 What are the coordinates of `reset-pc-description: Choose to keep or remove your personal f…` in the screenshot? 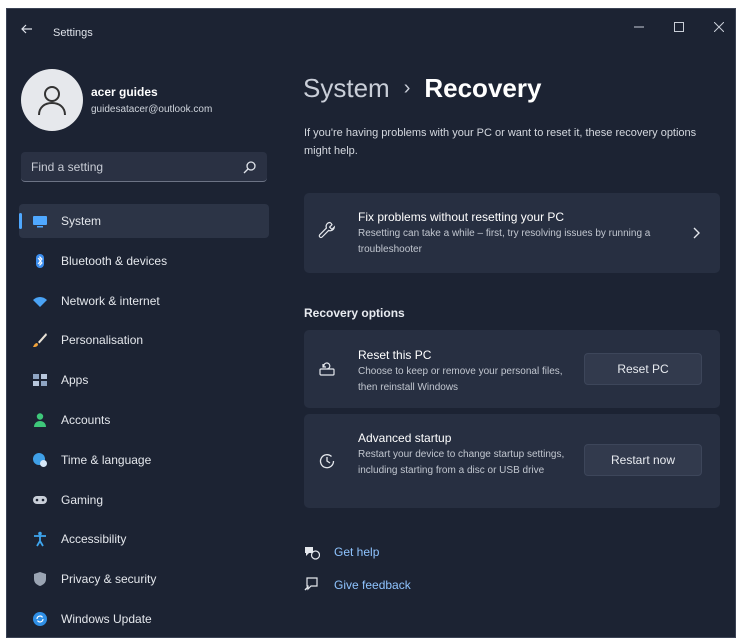 It's located at (460, 379).